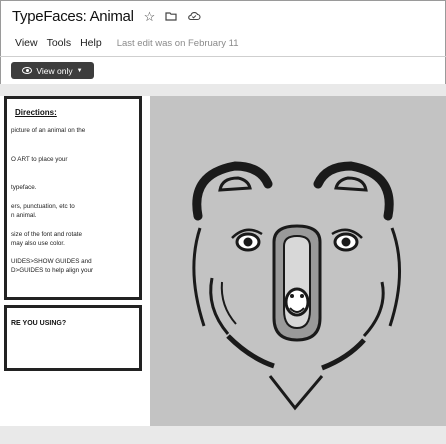 This screenshot has height=444, width=446. What do you see at coordinates (38, 243) in the screenshot?
I see `directions-line: may also use color.` at bounding box center [38, 243].